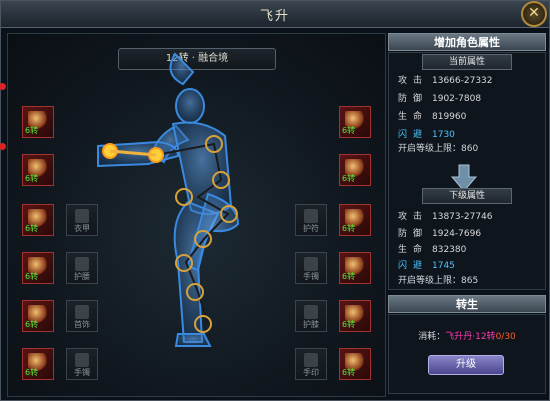  I want to click on next-dodge-row: 闪避 1745, so click(426, 266).